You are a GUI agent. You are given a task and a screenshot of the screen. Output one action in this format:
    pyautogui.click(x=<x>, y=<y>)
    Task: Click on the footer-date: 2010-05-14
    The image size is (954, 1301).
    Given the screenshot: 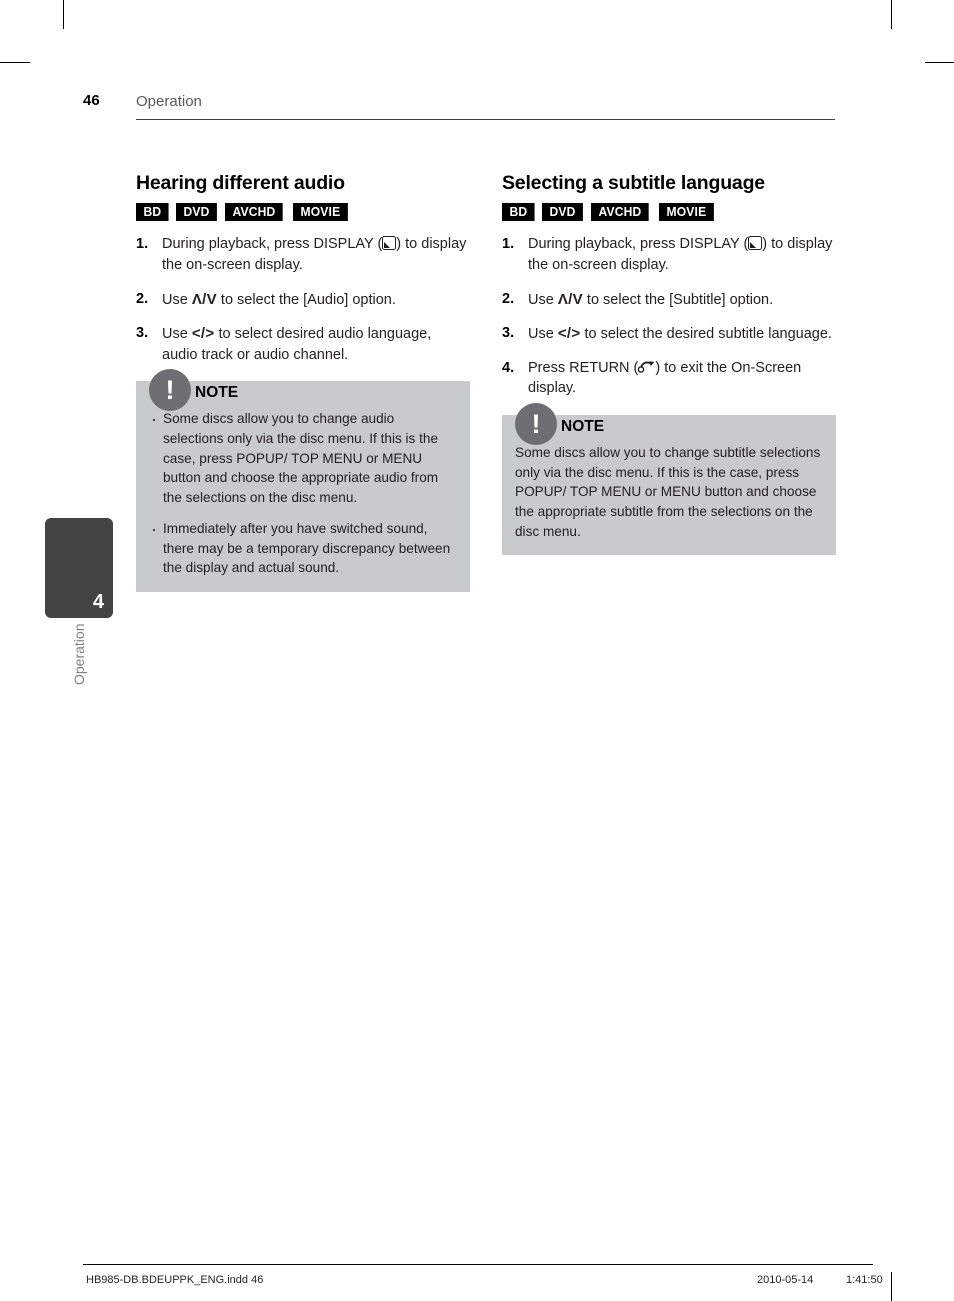 What is the action you would take?
    pyautogui.click(x=785, y=1280)
    